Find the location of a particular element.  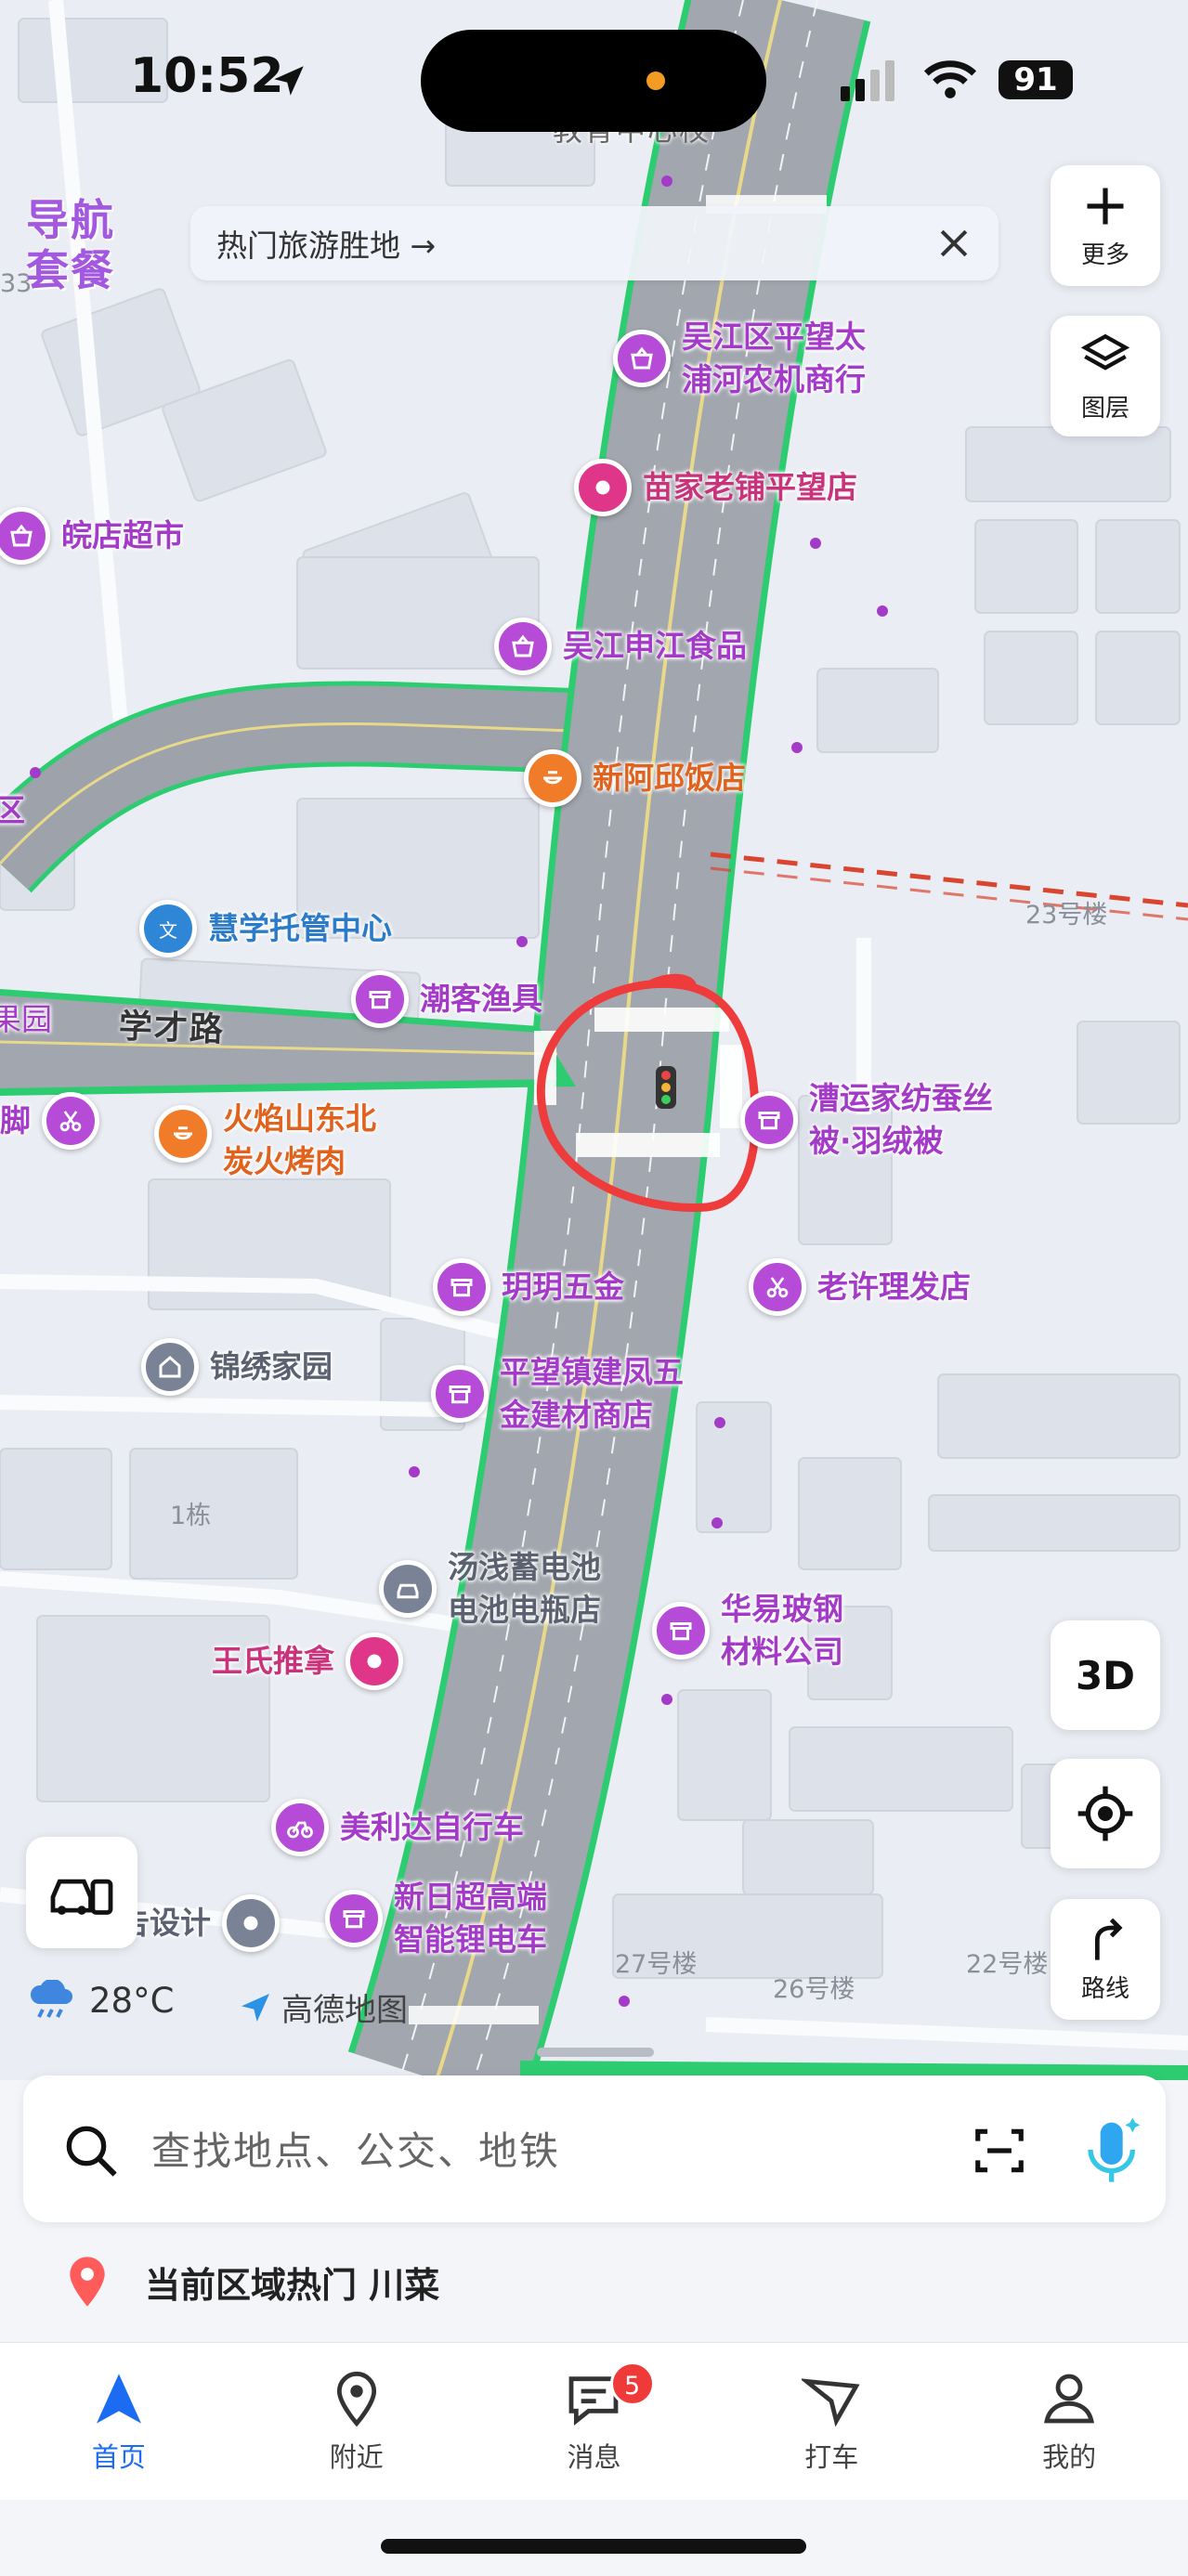

taxi-icon is located at coordinates (831, 2403).